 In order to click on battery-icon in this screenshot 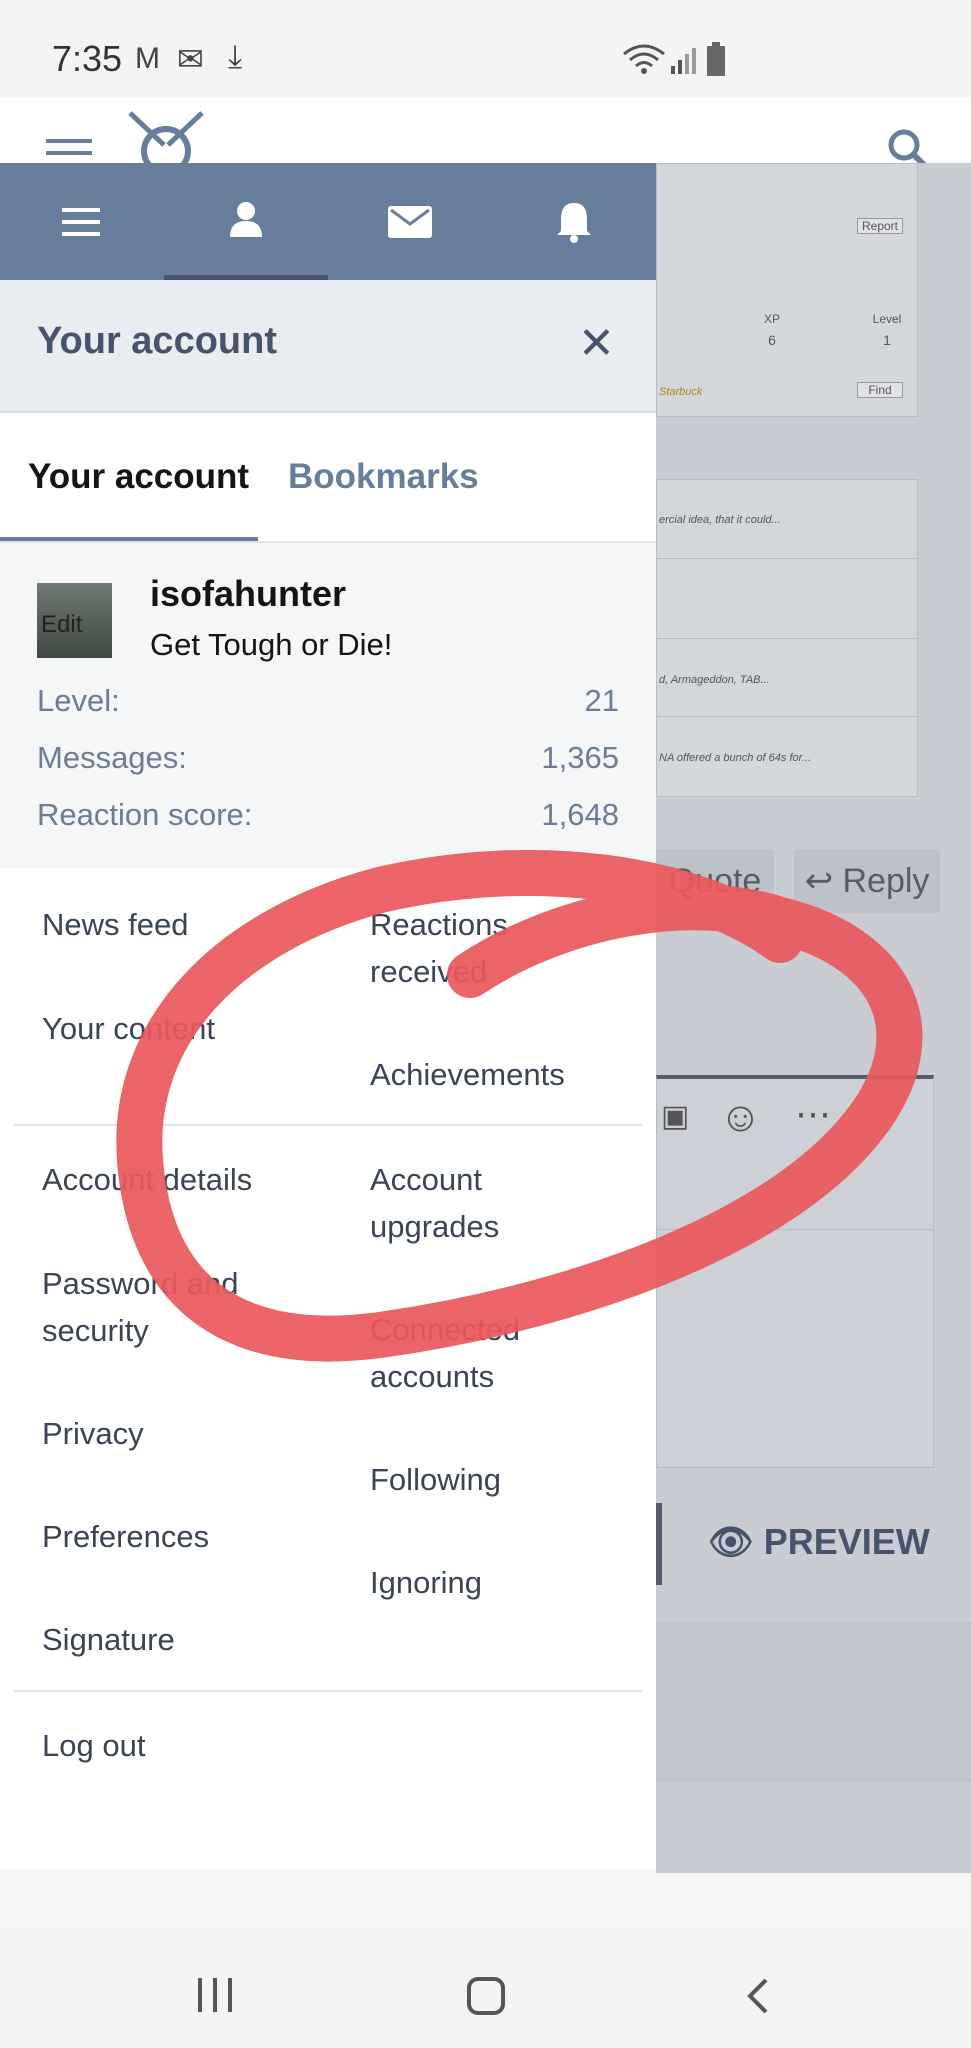, I will do `click(716, 59)`.